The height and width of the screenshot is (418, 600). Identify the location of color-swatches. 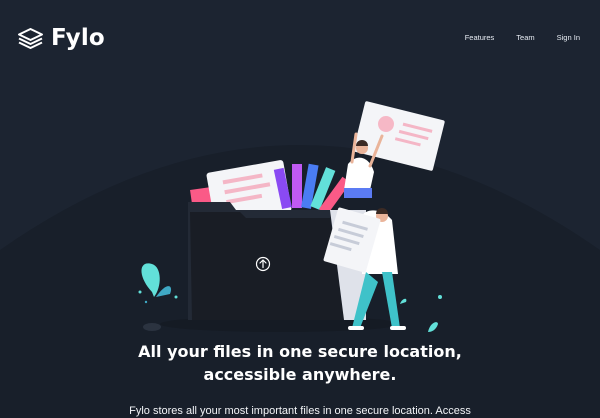
(312, 189).